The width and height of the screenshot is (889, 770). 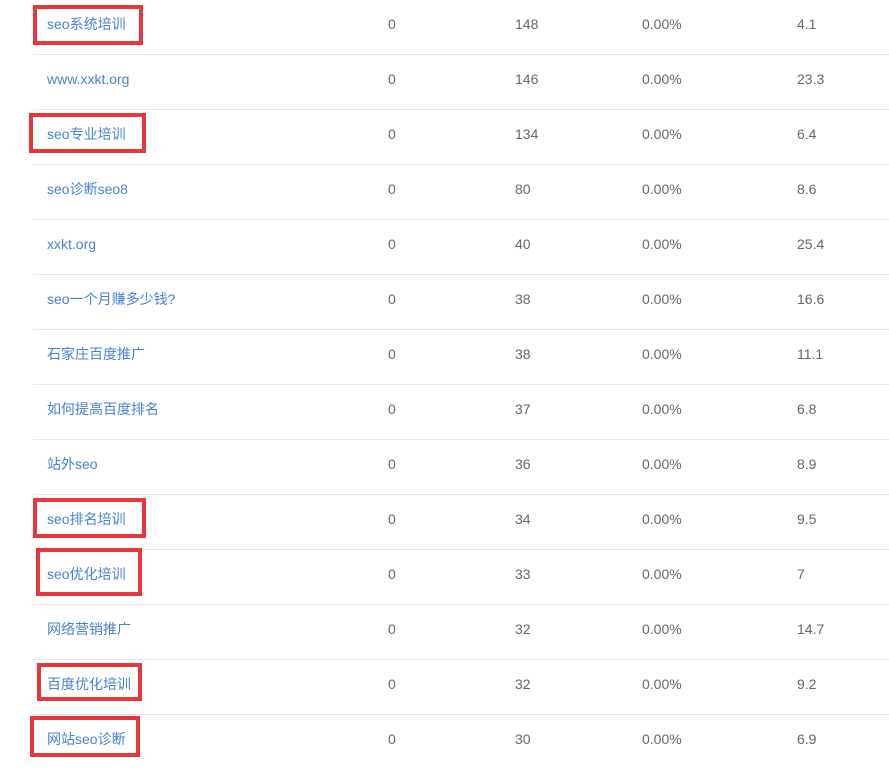 I want to click on value-cell-col3: 36, so click(x=523, y=464).